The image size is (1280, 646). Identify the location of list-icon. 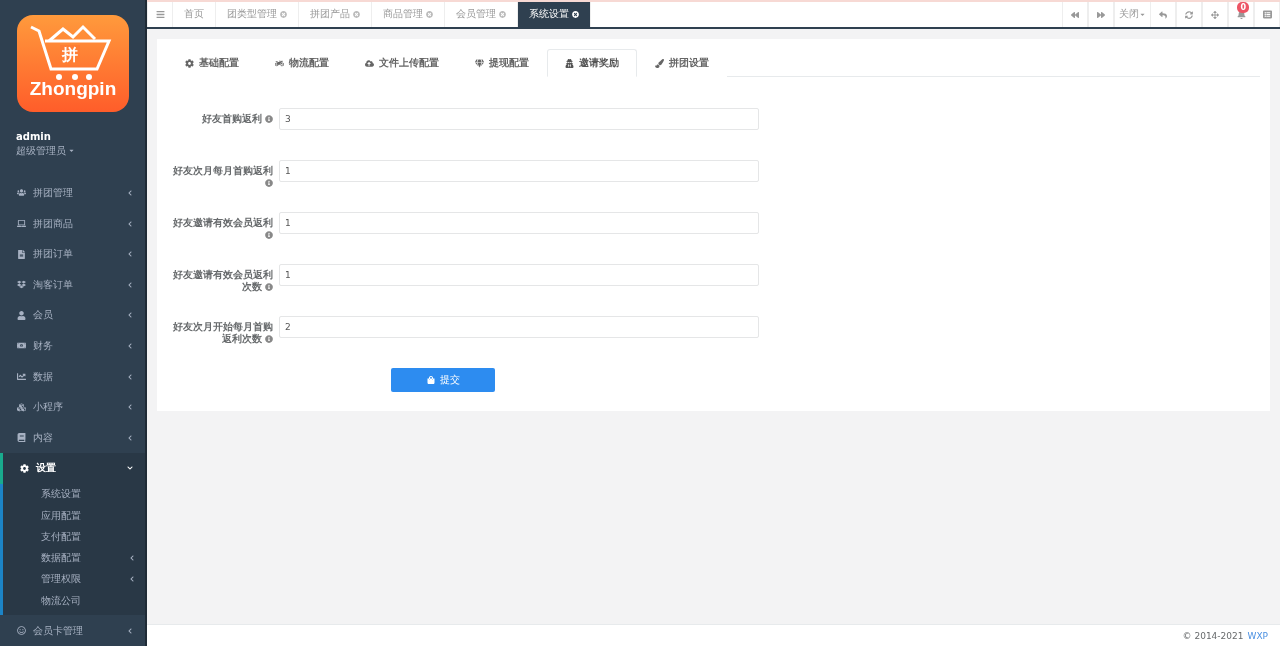
(1267, 14).